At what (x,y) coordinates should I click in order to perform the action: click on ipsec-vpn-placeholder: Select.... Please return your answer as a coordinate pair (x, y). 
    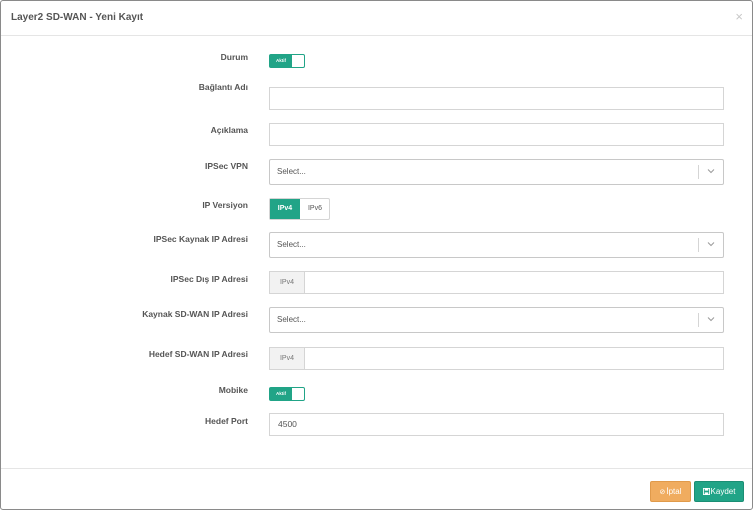
    Looking at the image, I should click on (291, 171).